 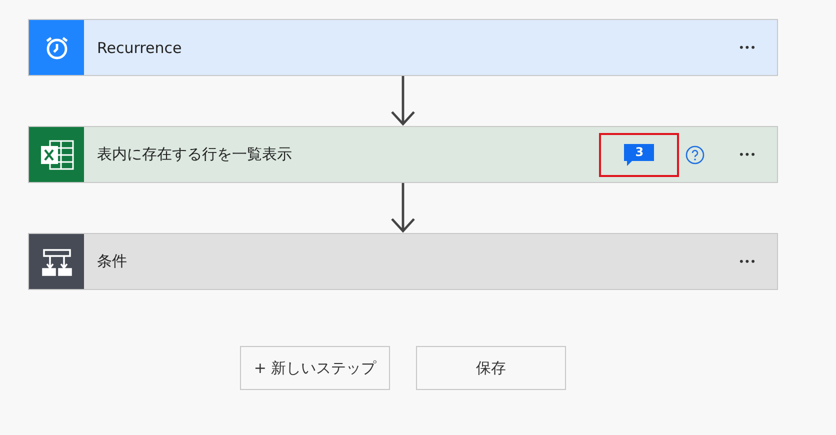 What do you see at coordinates (57, 262) in the screenshot?
I see `branch-icon` at bounding box center [57, 262].